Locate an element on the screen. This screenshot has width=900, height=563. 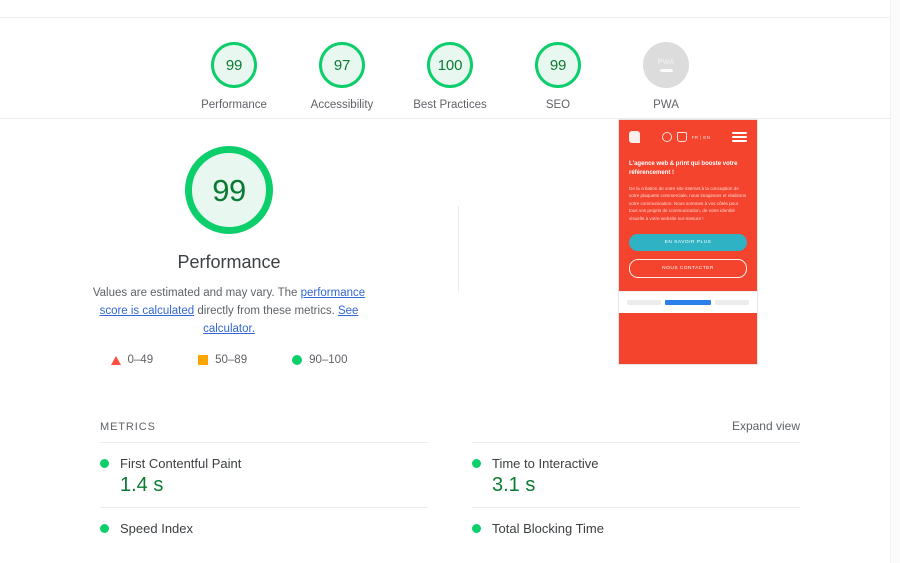
gauge-label-performance: Performance is located at coordinates (234, 105).